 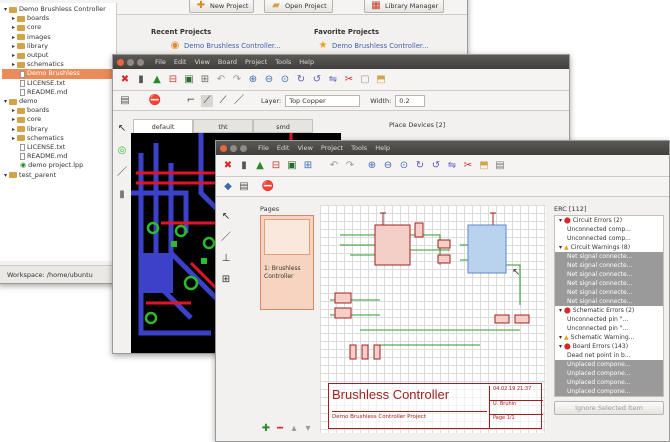 I want to click on board-menu-edit: Edit, so click(x=180, y=62).